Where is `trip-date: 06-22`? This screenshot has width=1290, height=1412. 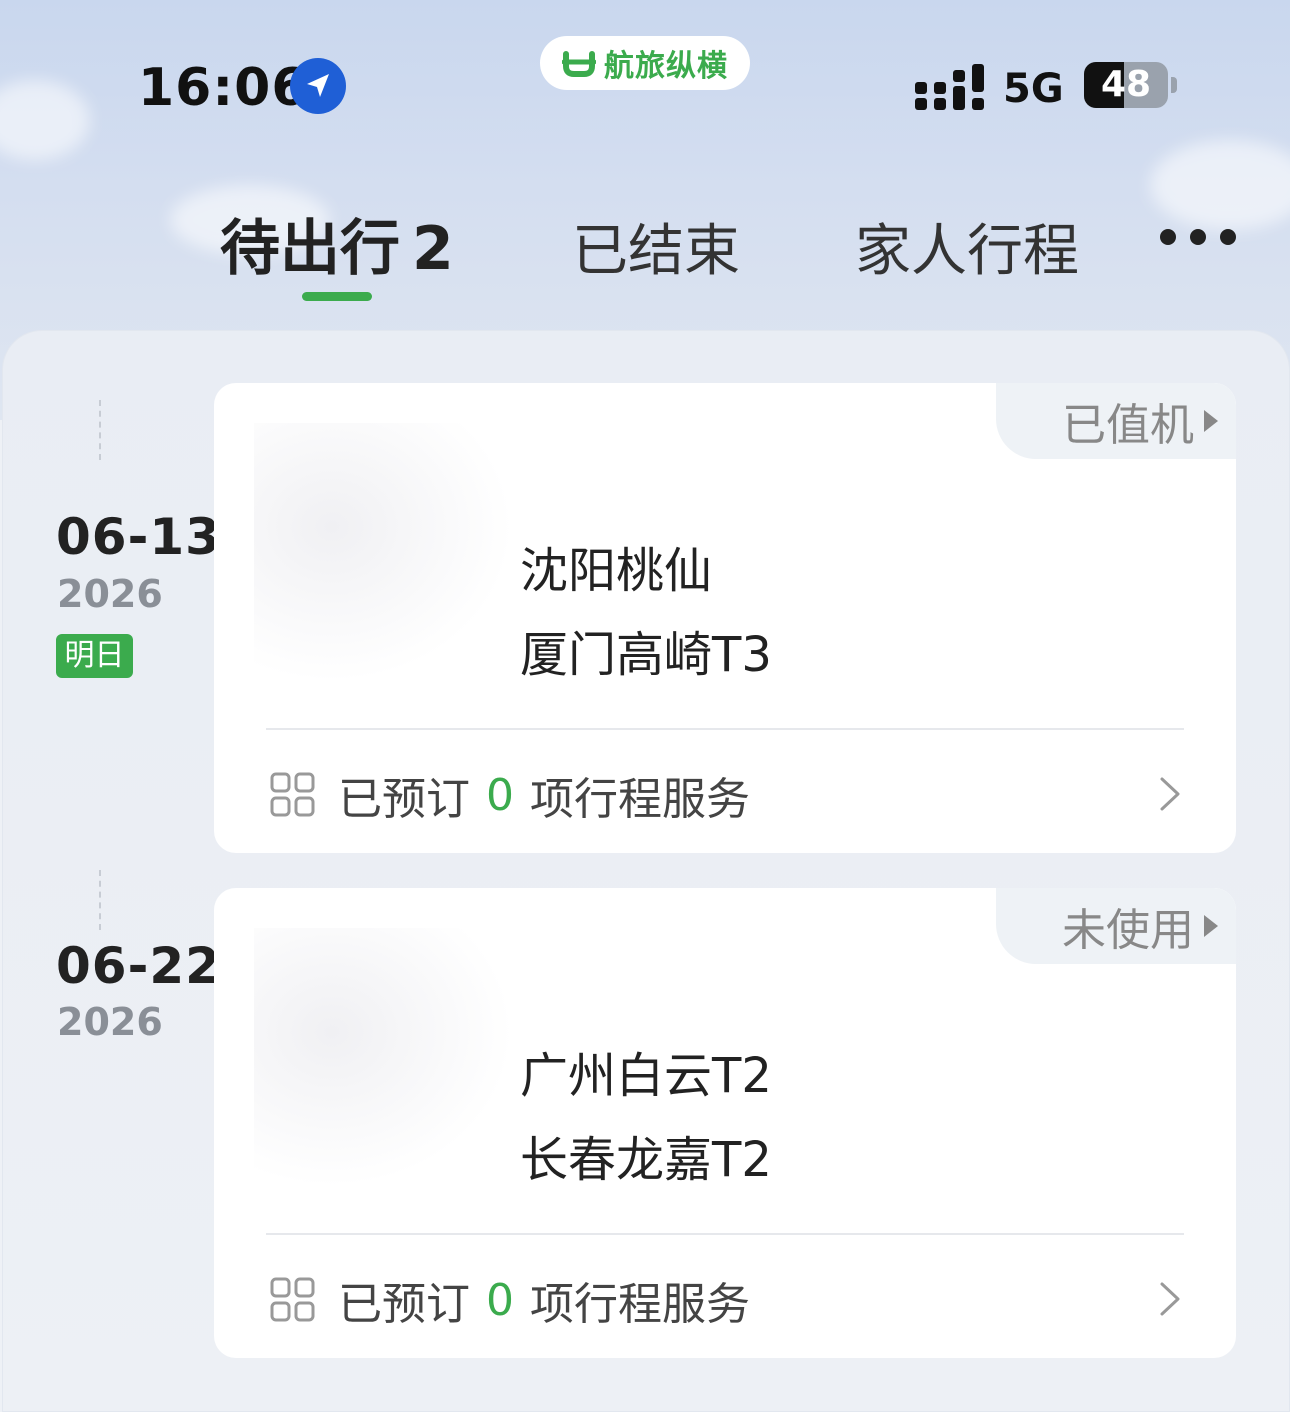
trip-date: 06-22 is located at coordinates (138, 966).